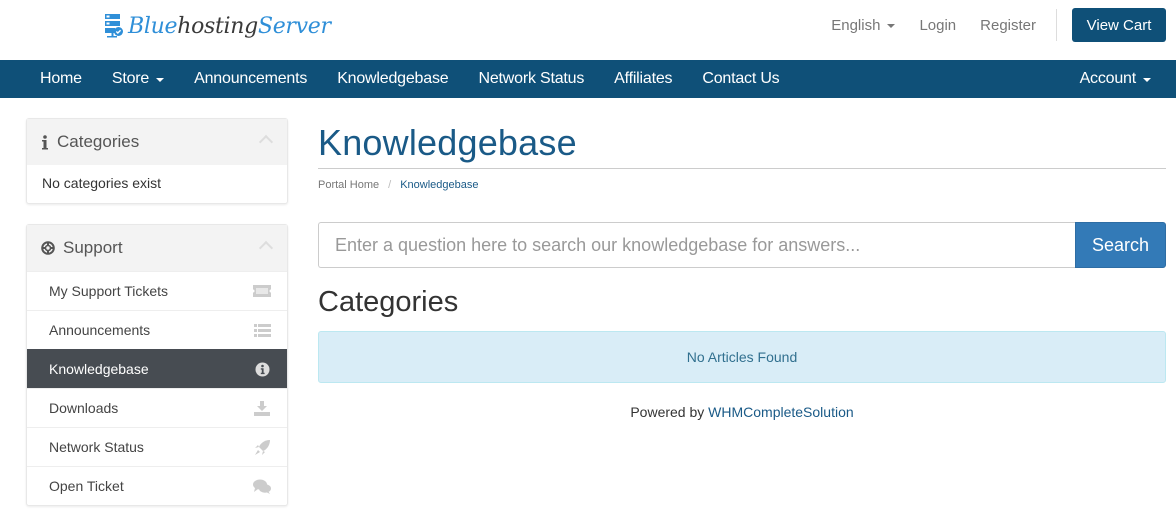  What do you see at coordinates (262, 486) in the screenshot?
I see `comments-icon` at bounding box center [262, 486].